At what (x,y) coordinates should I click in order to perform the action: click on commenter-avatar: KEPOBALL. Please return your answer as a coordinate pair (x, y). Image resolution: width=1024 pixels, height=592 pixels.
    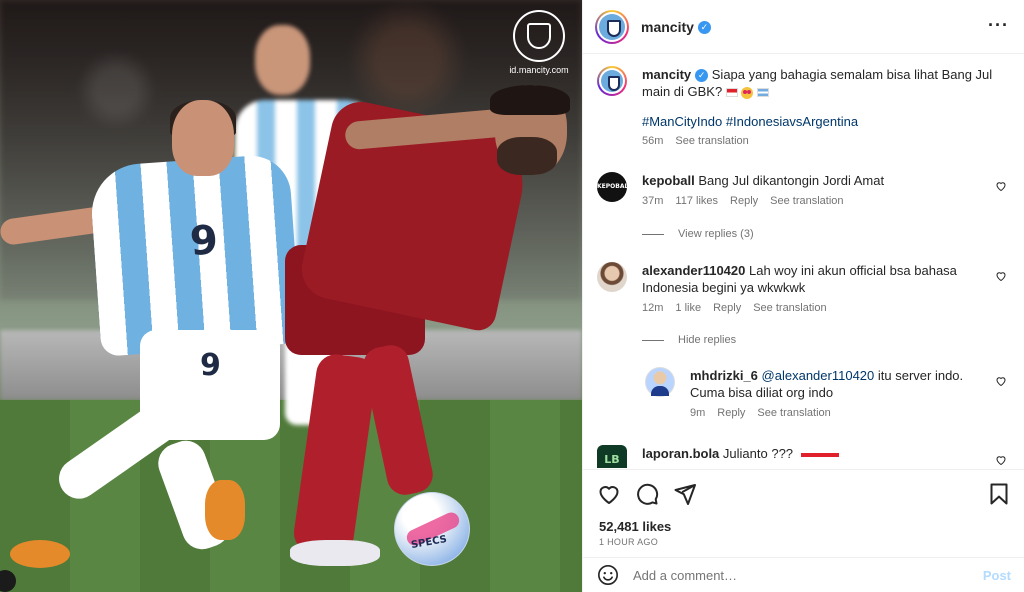
    Looking at the image, I should click on (614, 187).